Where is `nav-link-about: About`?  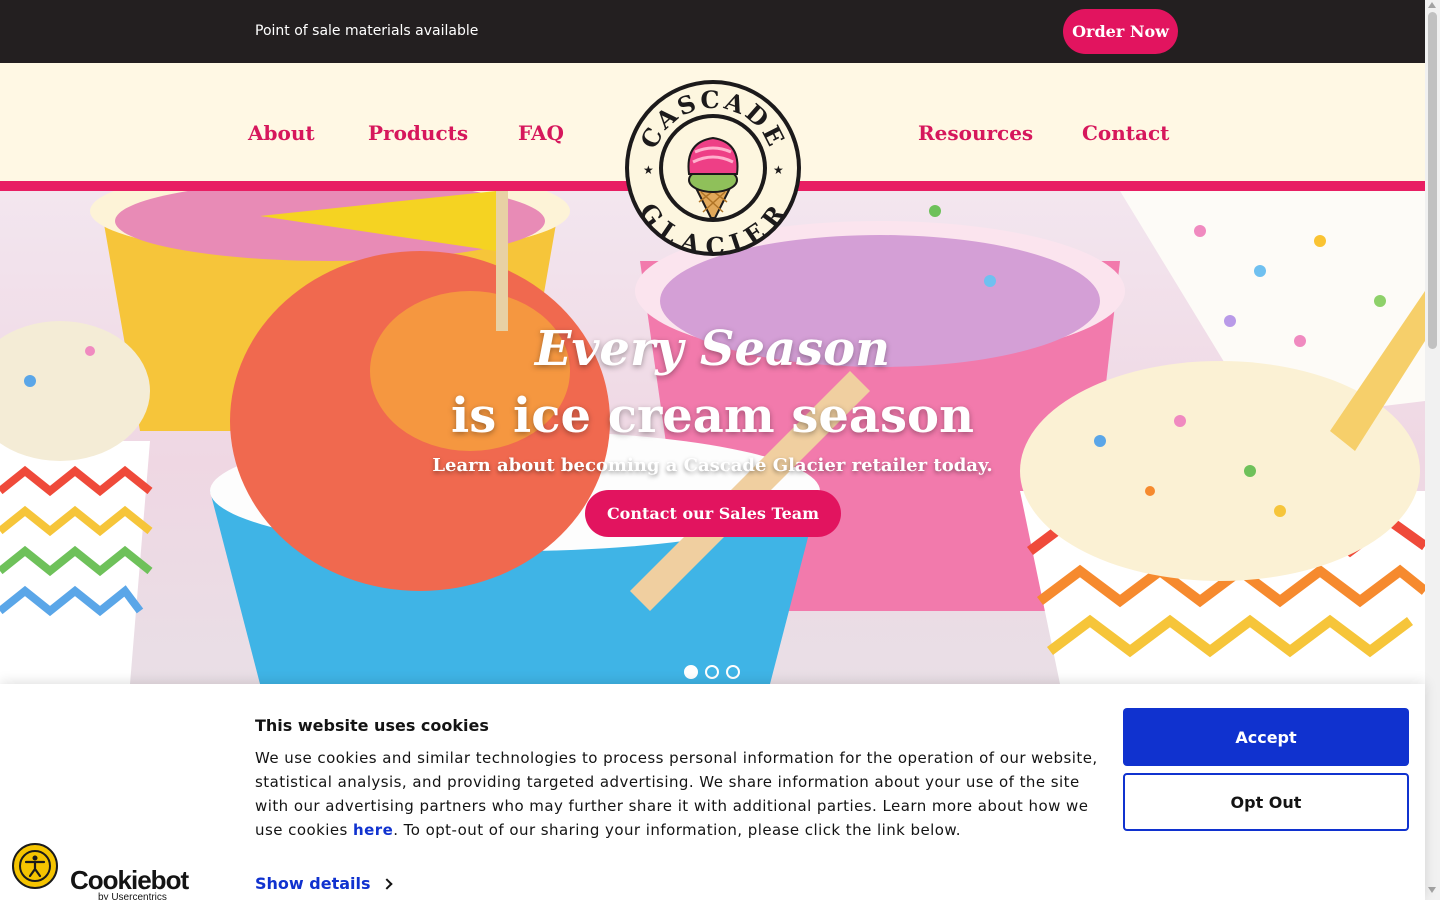 nav-link-about: About is located at coordinates (281, 133).